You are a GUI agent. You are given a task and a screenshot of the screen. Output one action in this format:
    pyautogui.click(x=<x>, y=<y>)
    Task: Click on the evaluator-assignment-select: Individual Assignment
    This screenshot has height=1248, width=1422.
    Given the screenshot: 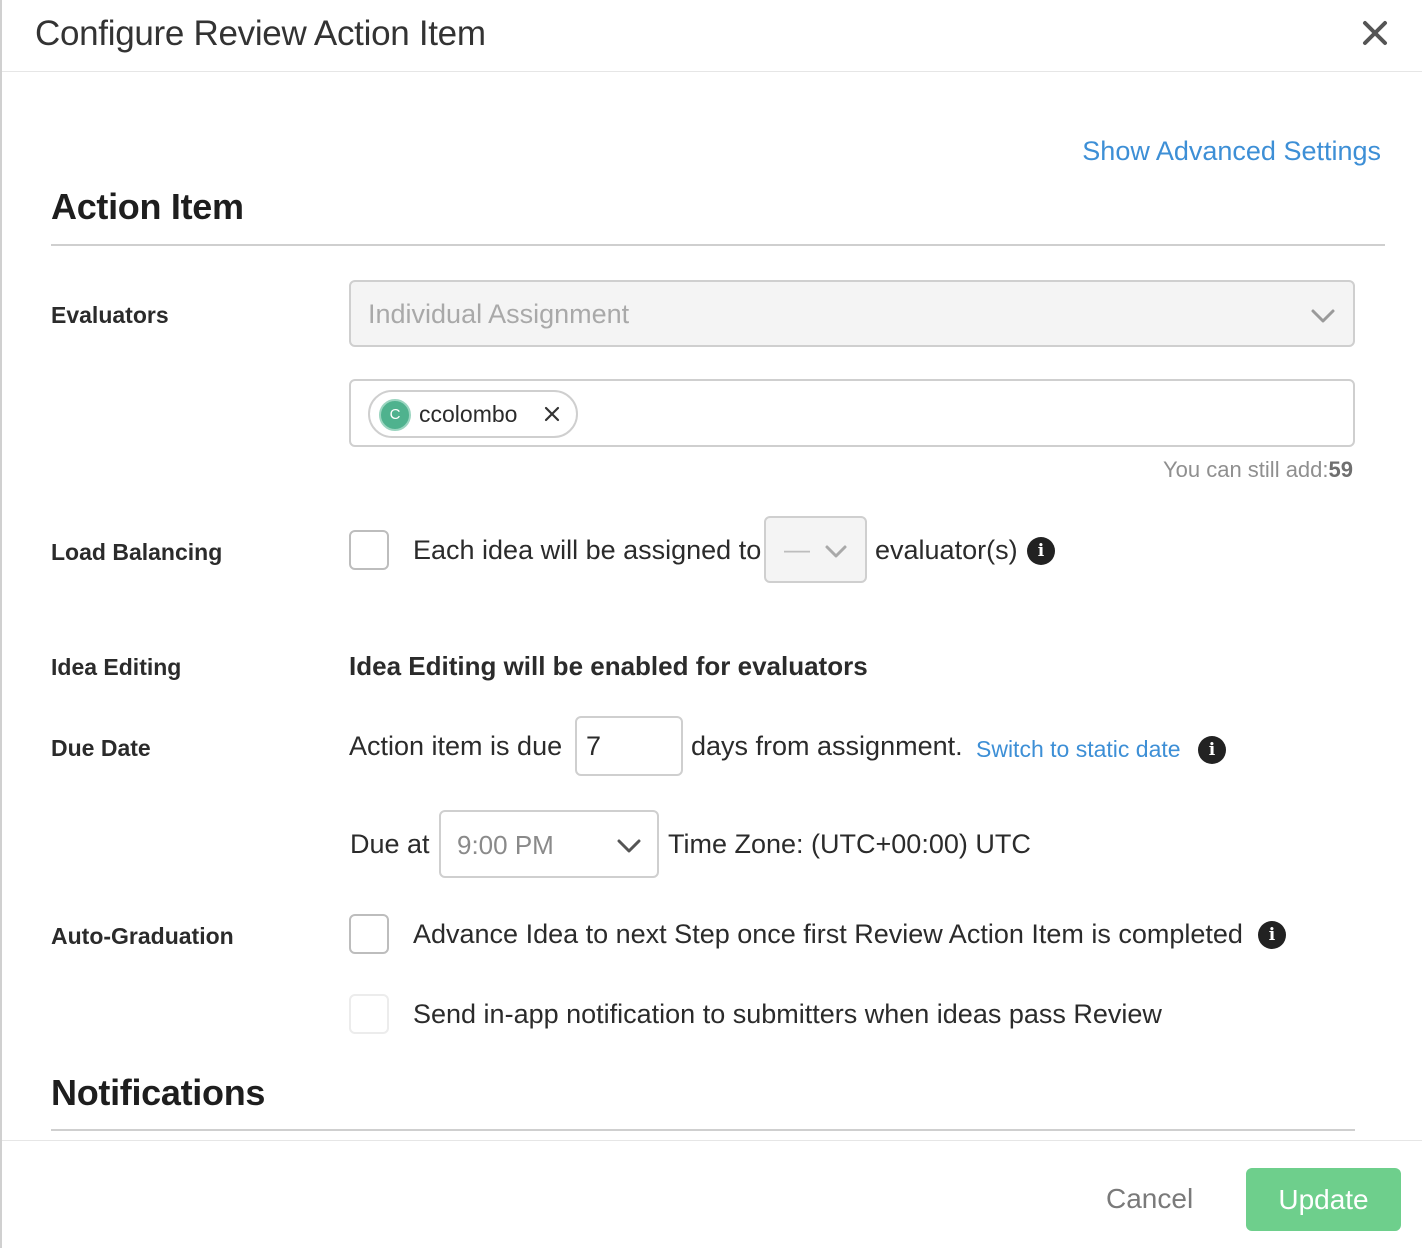 What is the action you would take?
    pyautogui.click(x=852, y=313)
    